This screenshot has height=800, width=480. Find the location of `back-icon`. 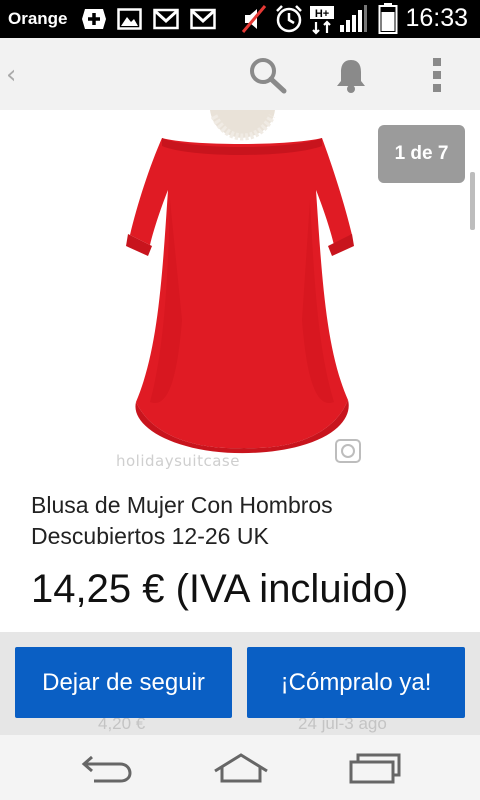

back-icon is located at coordinates (107, 768).